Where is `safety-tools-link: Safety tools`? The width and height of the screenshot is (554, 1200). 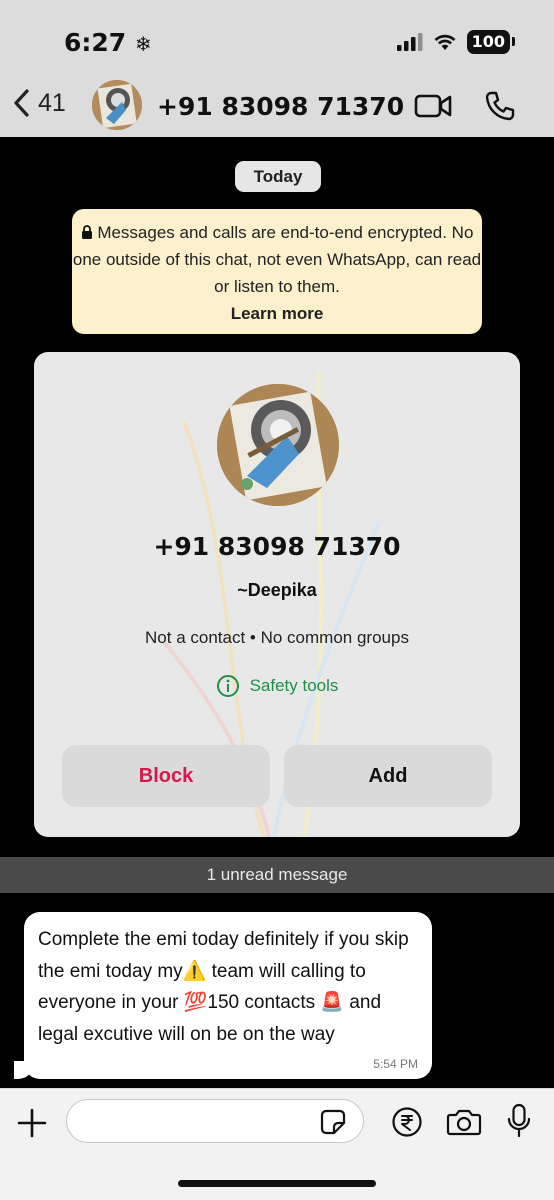
safety-tools-link: Safety tools is located at coordinates (277, 686).